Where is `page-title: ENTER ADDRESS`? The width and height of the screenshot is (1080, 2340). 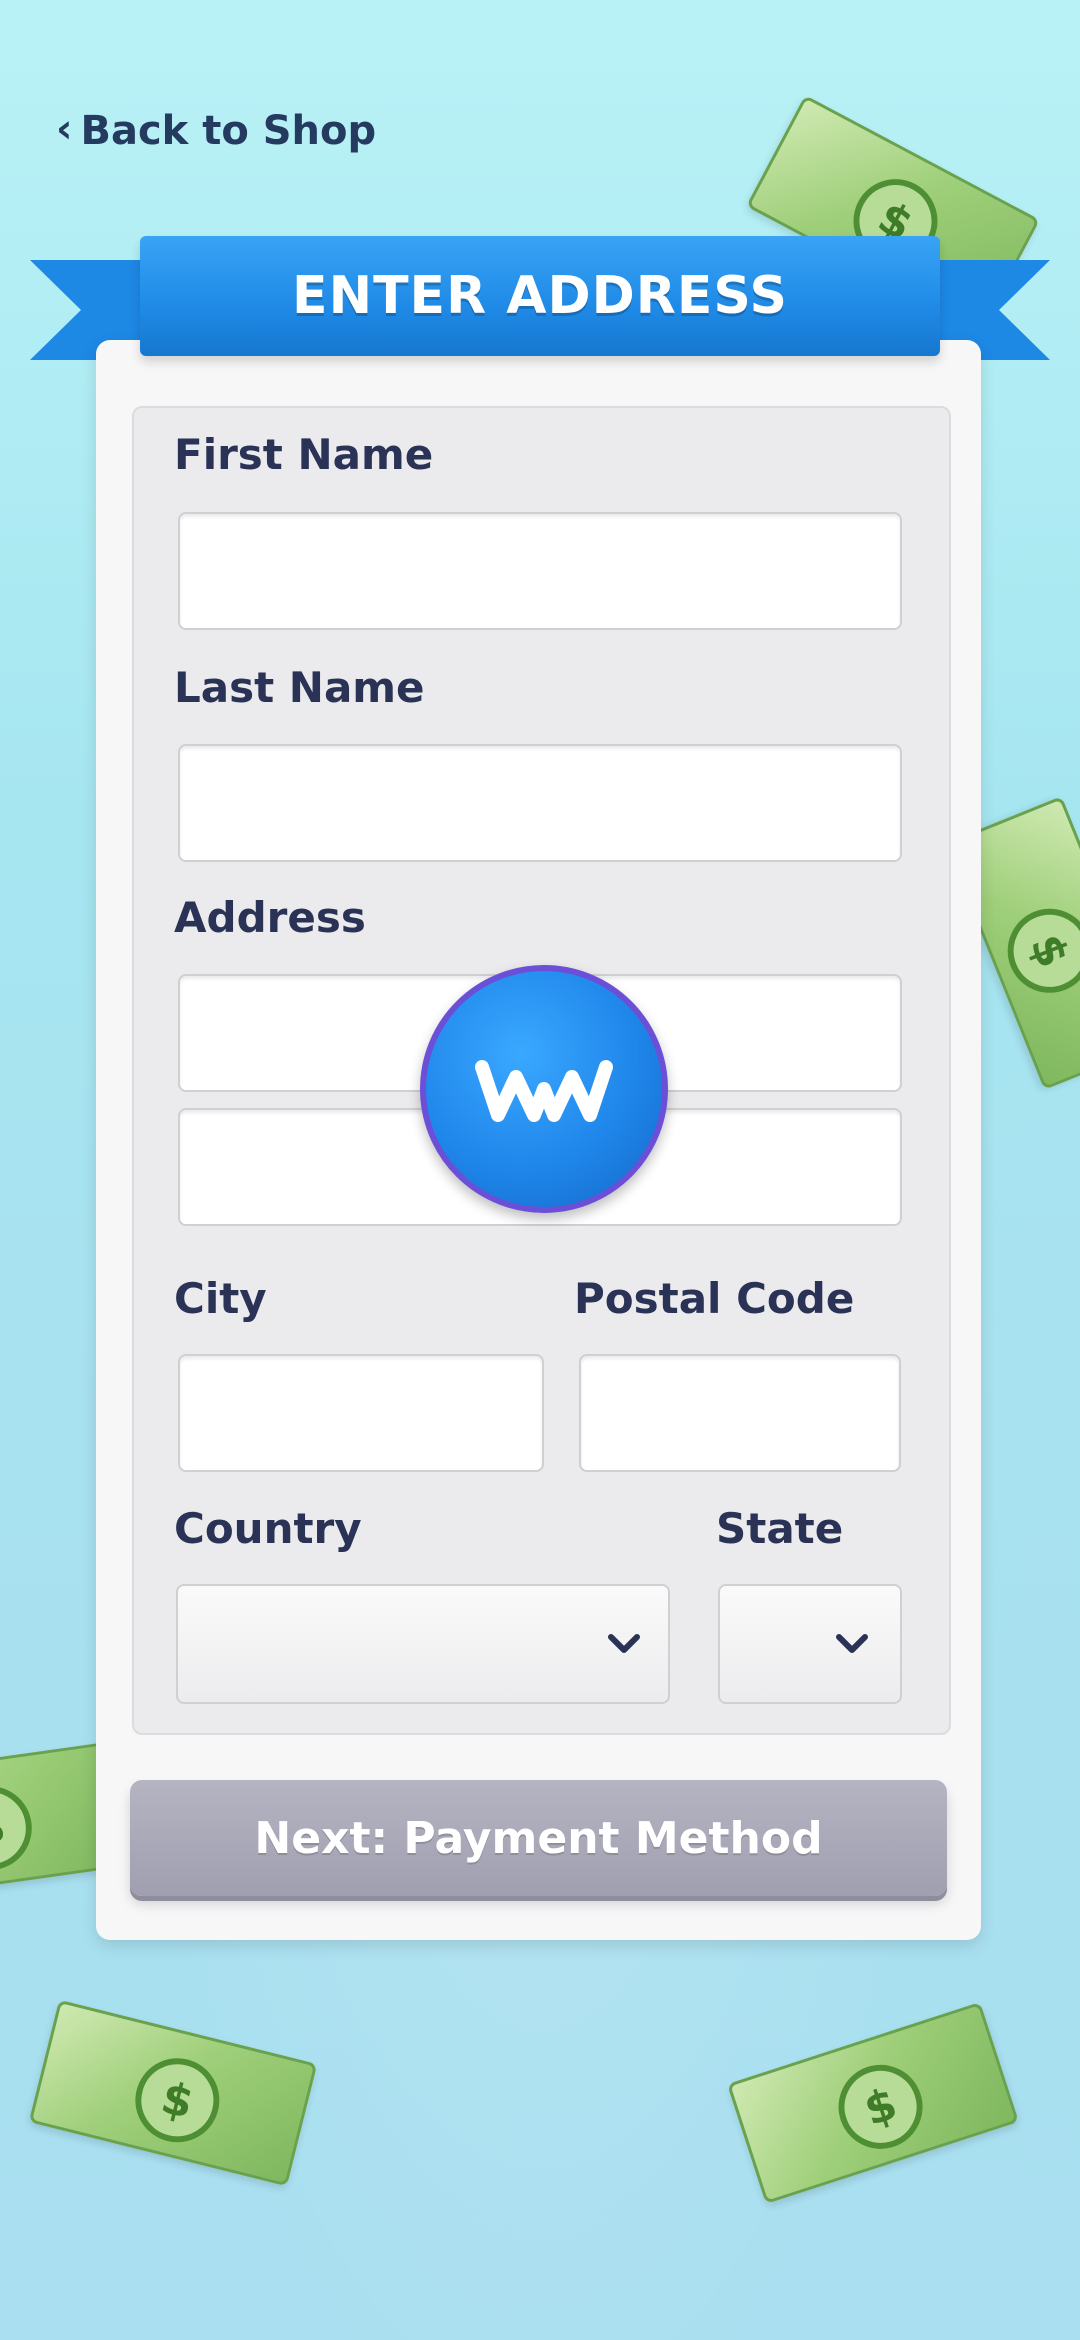 page-title: ENTER ADDRESS is located at coordinates (540, 296).